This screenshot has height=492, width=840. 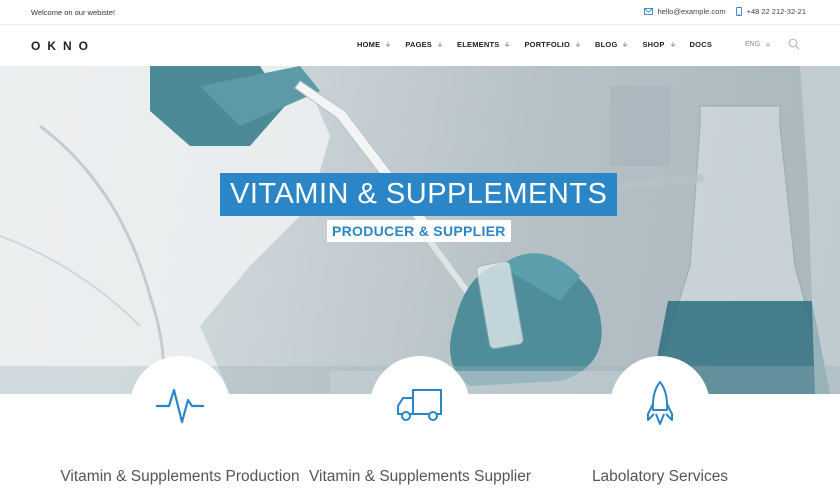 What do you see at coordinates (420, 405) in the screenshot?
I see `truck-icon` at bounding box center [420, 405].